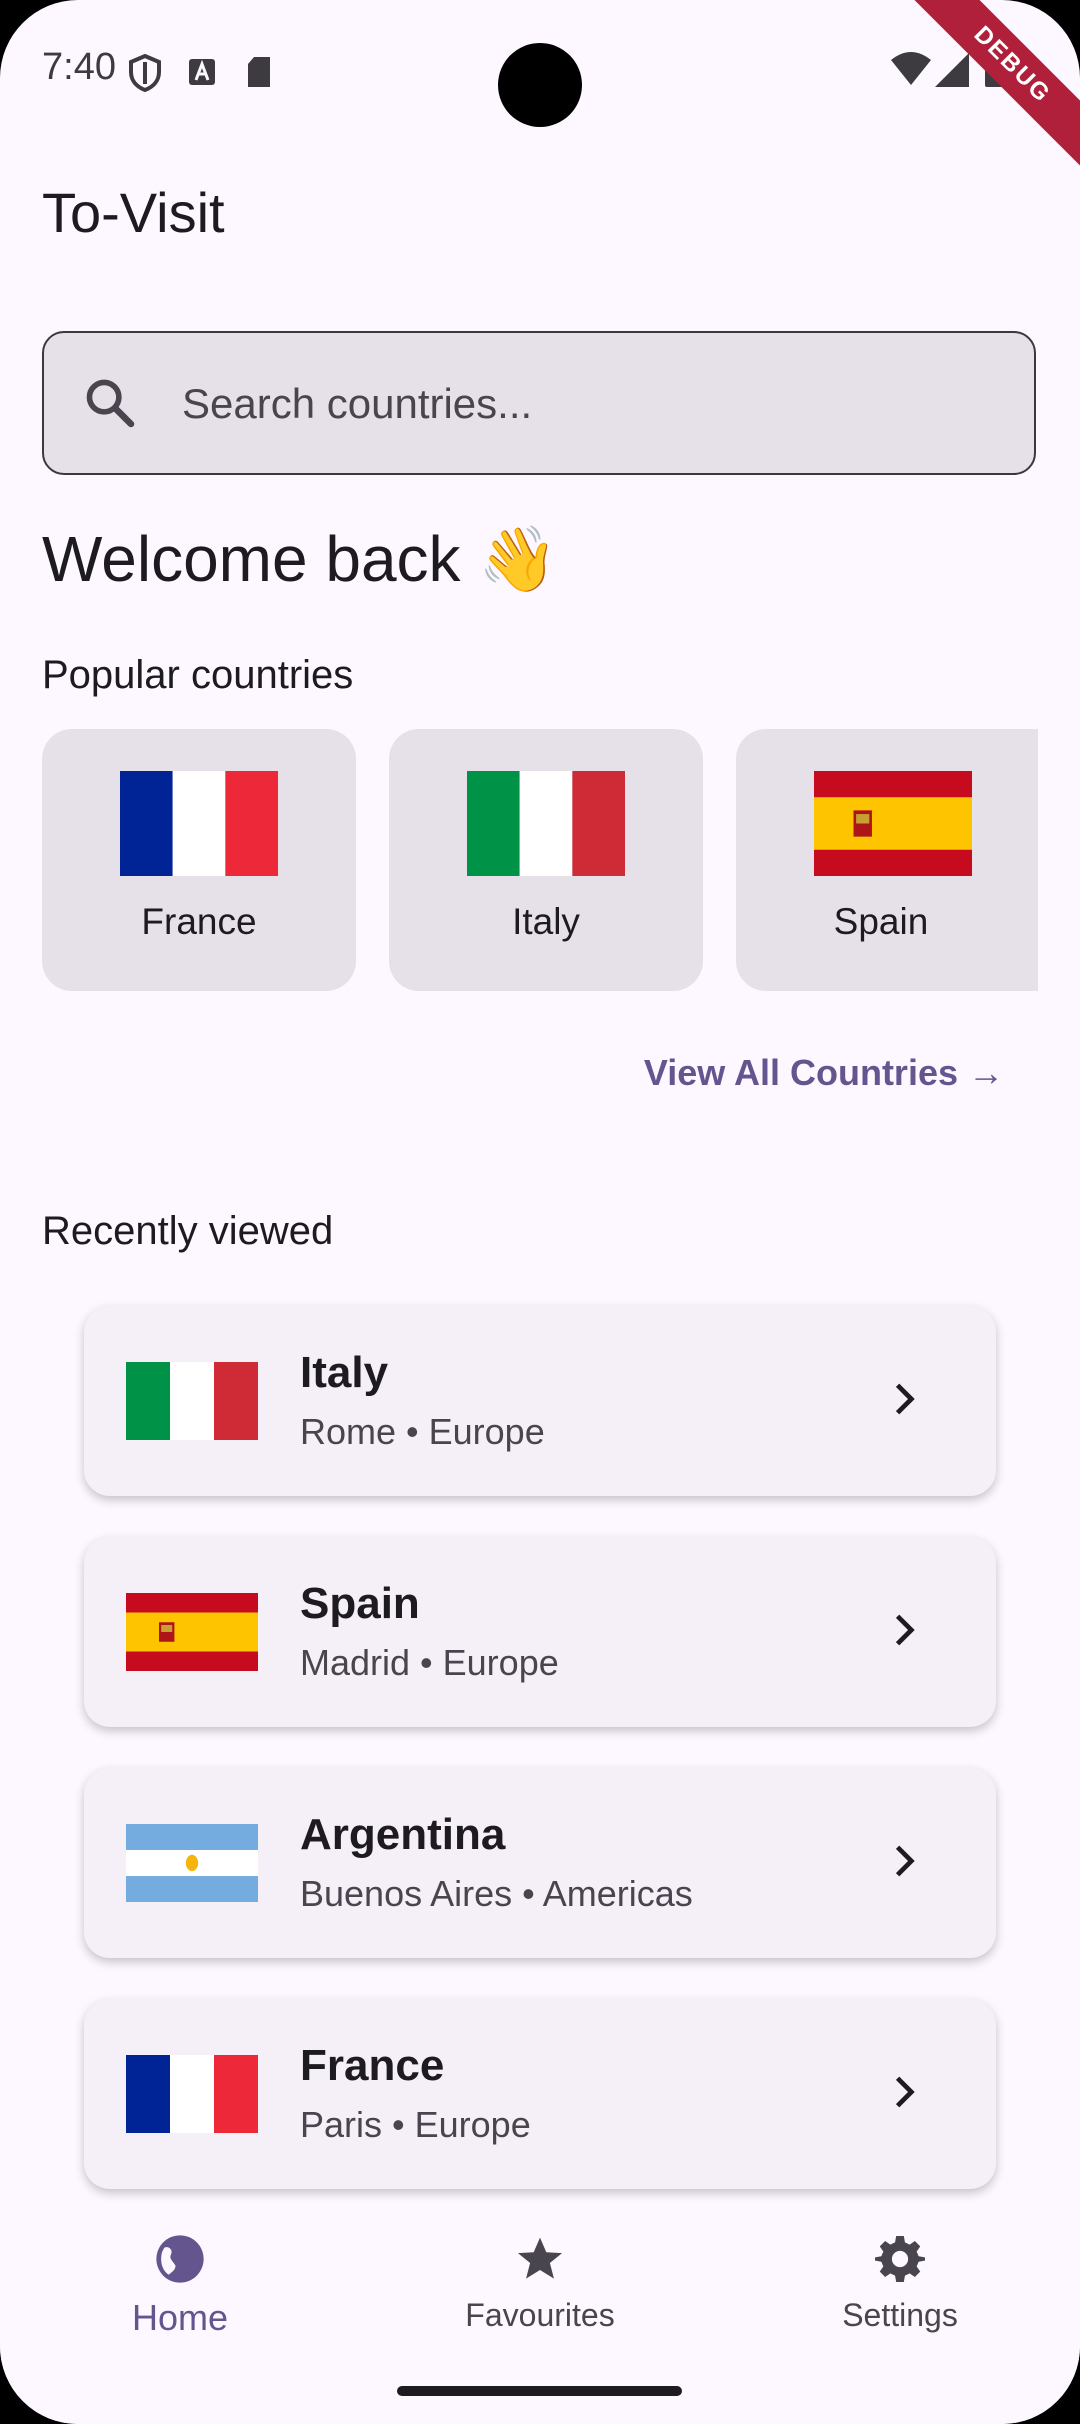 Image resolution: width=1080 pixels, height=2424 pixels. What do you see at coordinates (540, 1401) in the screenshot?
I see `recent-item-italy: Italy Rome • Europe` at bounding box center [540, 1401].